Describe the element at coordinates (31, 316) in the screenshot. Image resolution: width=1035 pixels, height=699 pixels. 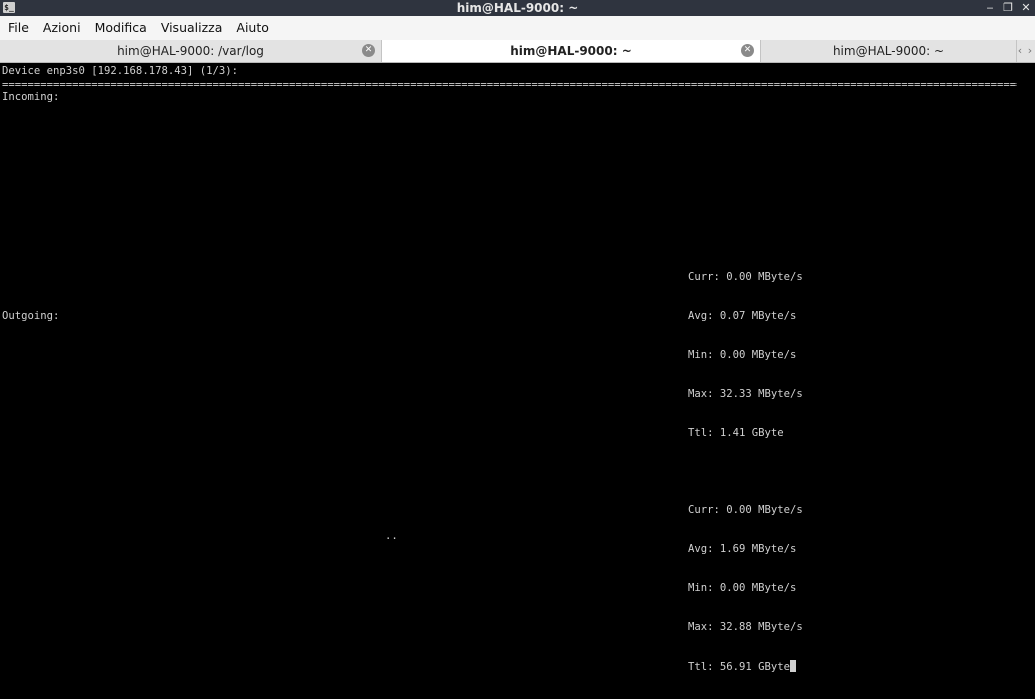
I see `outgoing-label: Outgoing:` at that location.